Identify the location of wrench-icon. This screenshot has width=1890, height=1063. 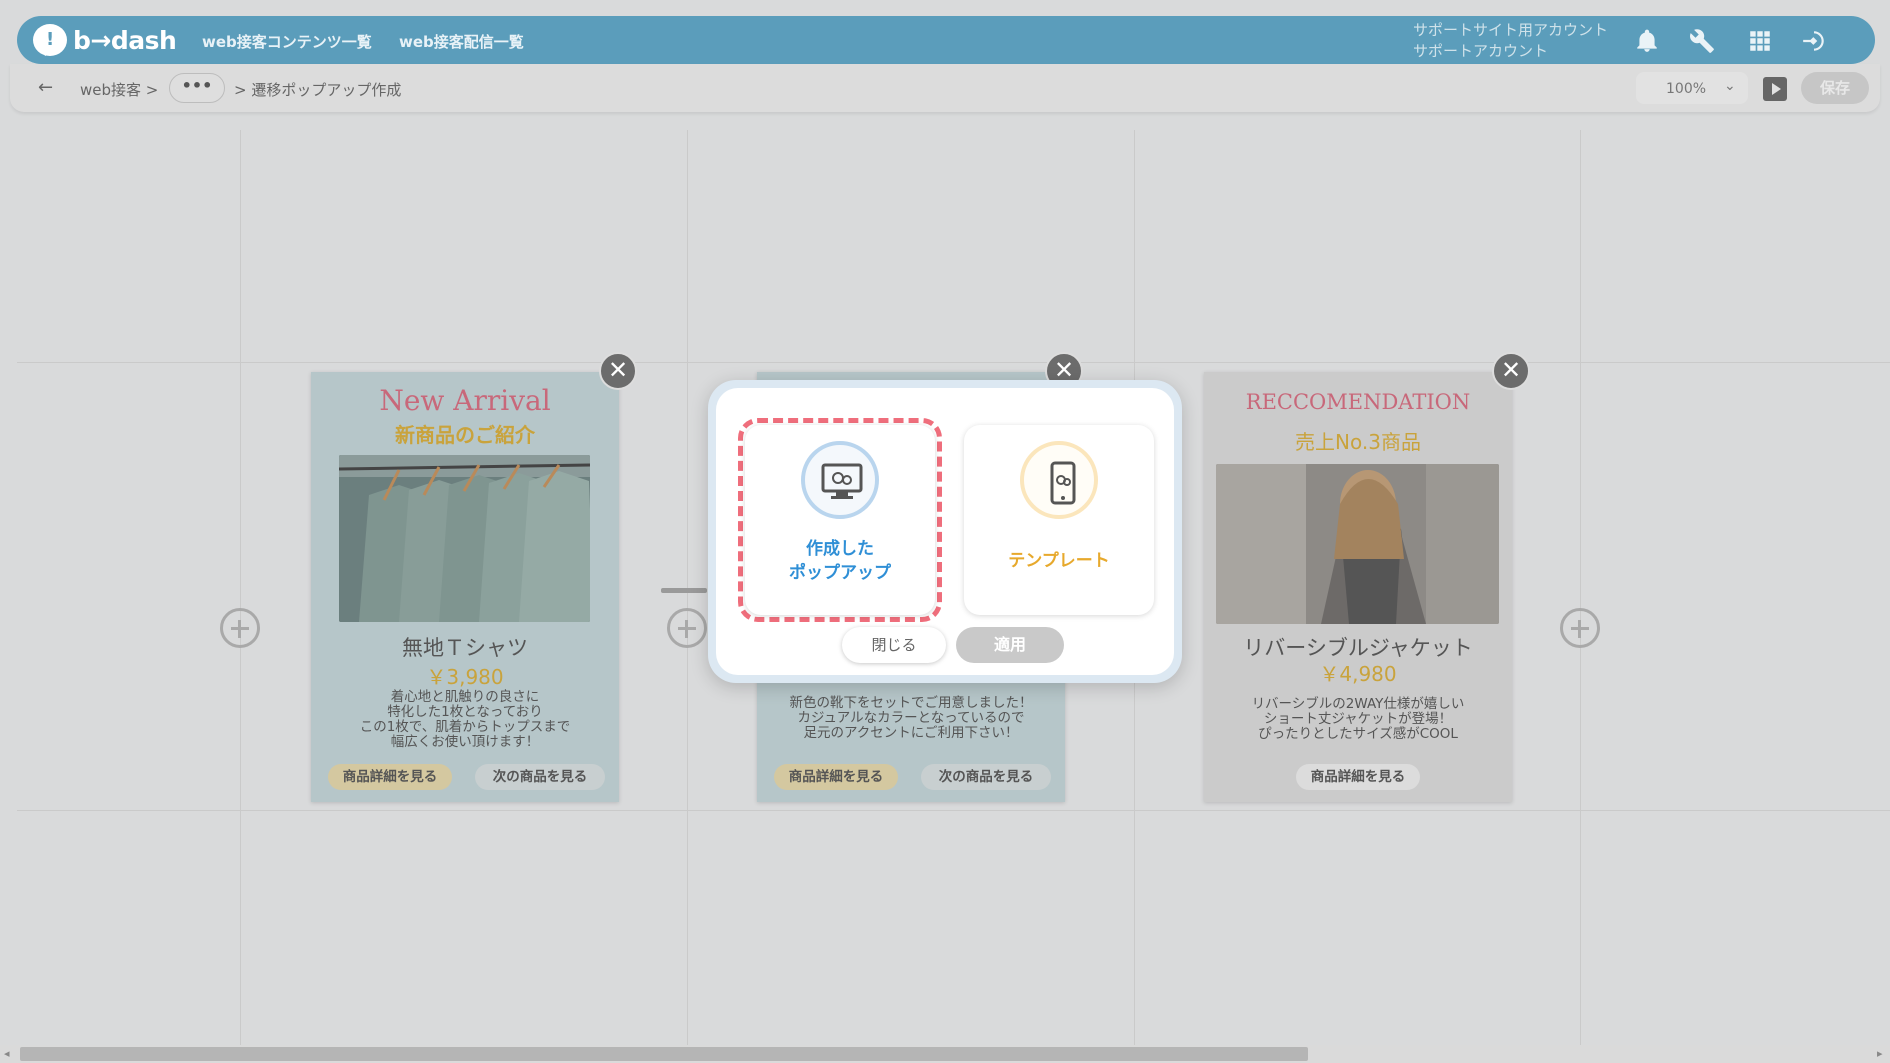
(1702, 41).